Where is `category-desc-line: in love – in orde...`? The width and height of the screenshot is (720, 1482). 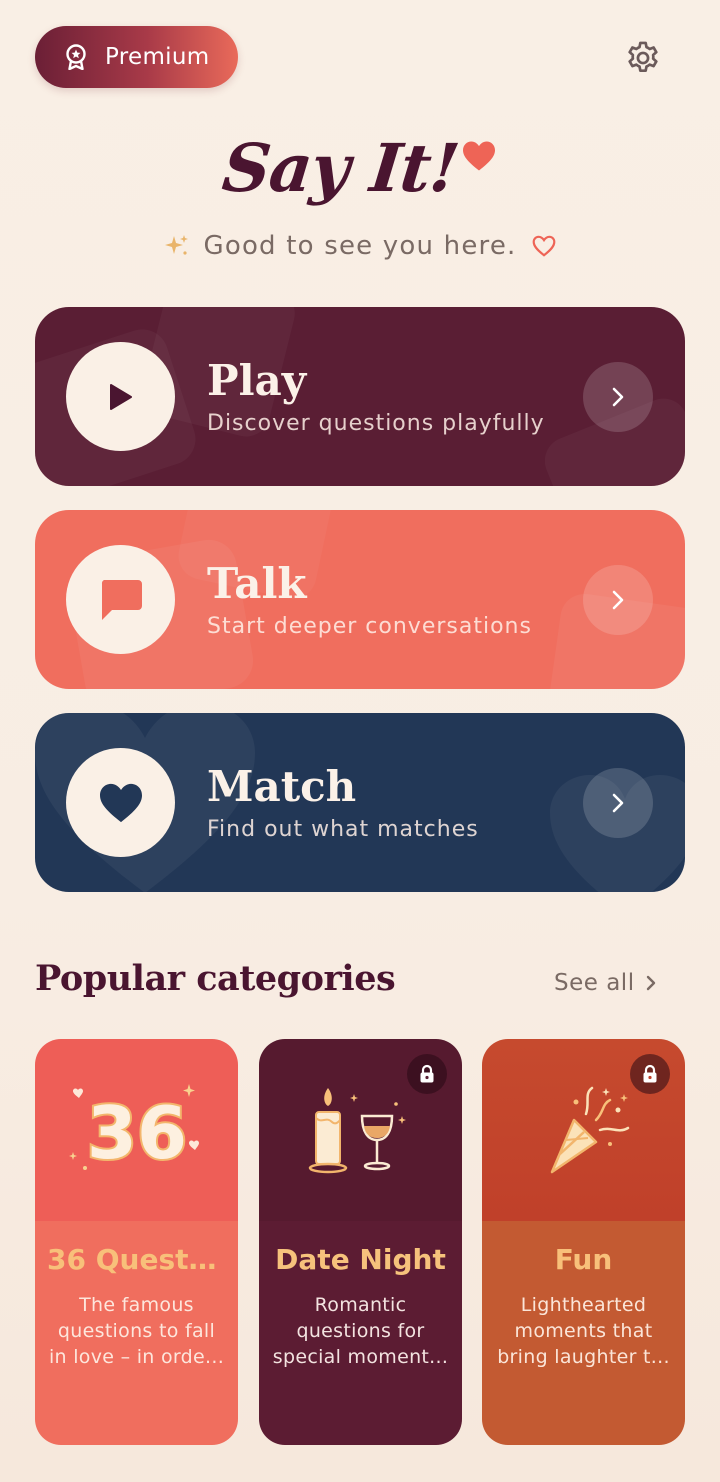
category-desc-line: in love – in orde... is located at coordinates (136, 1357).